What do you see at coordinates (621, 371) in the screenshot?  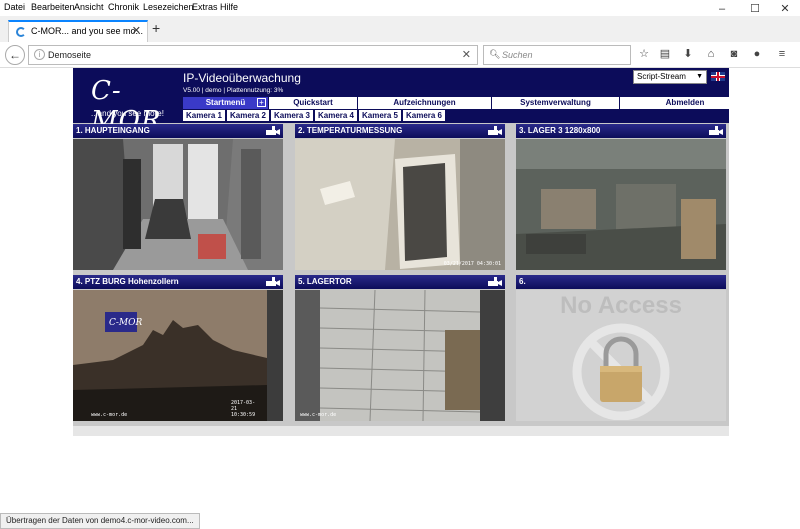 I see `lock-icon` at bounding box center [621, 371].